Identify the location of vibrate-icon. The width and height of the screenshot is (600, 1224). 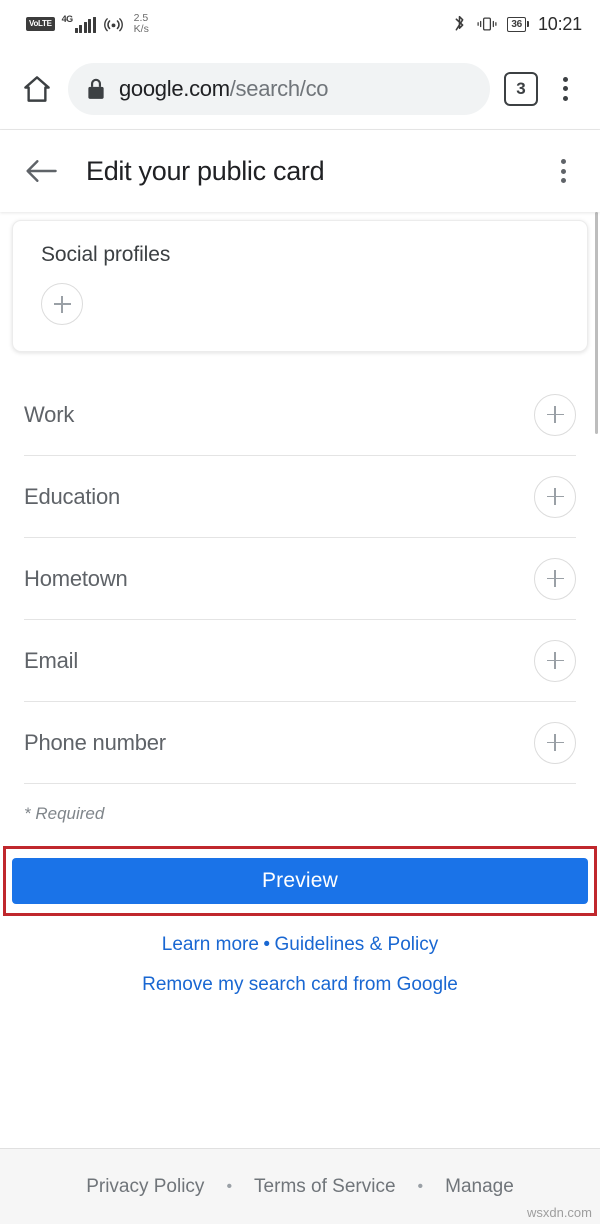
(487, 24).